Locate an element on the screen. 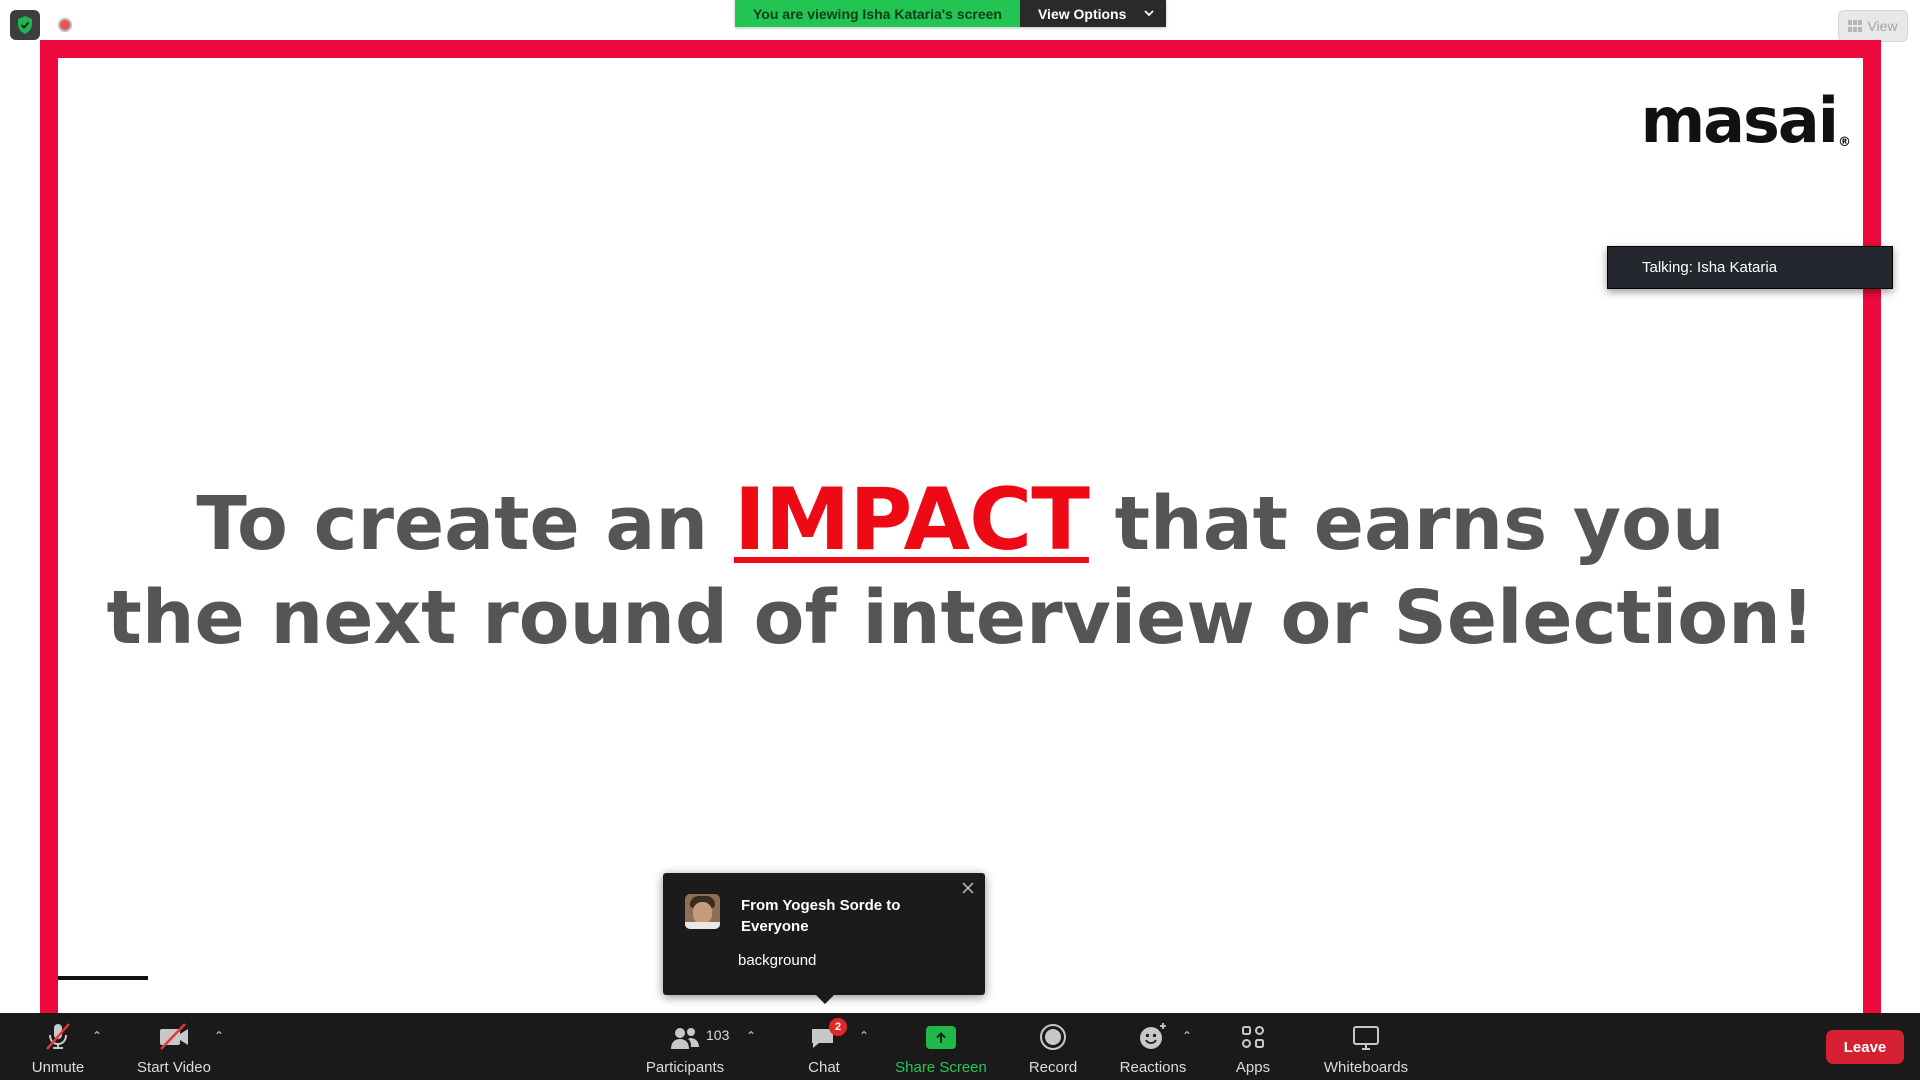 This screenshot has width=1920, height=1080. chat-options-caret-icon: ⌃ is located at coordinates (864, 1036).